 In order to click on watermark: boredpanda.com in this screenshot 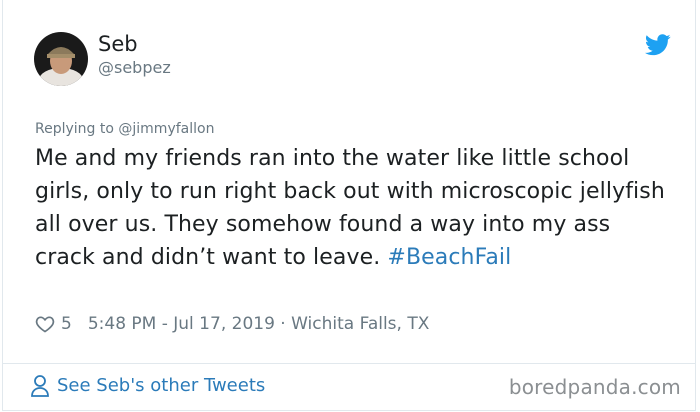, I will do `click(594, 387)`.